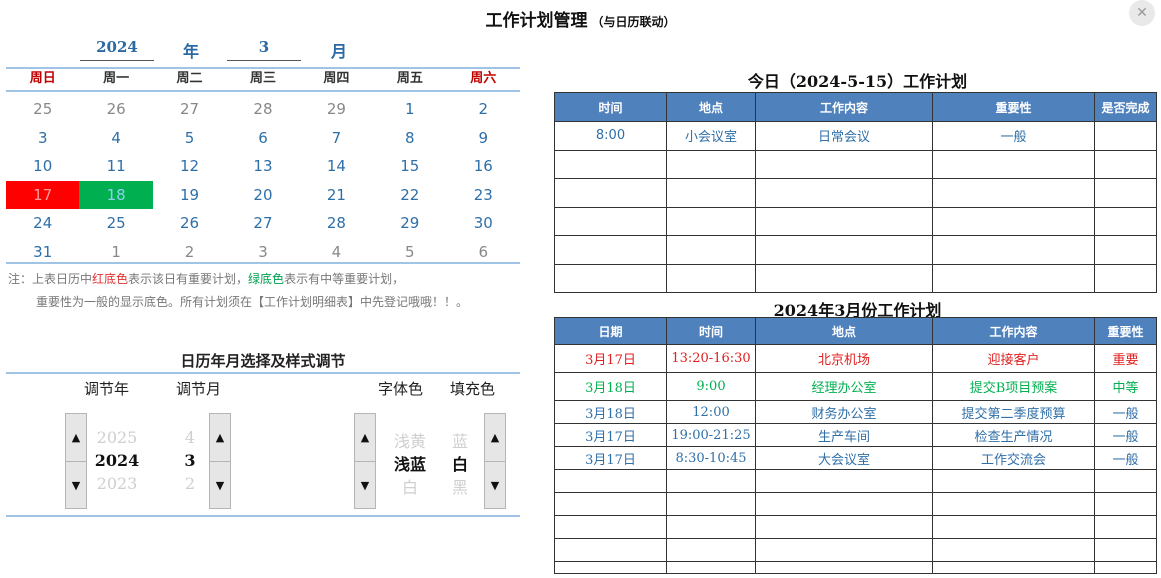  I want to click on table-cell: 19:00-21:25, so click(711, 435).